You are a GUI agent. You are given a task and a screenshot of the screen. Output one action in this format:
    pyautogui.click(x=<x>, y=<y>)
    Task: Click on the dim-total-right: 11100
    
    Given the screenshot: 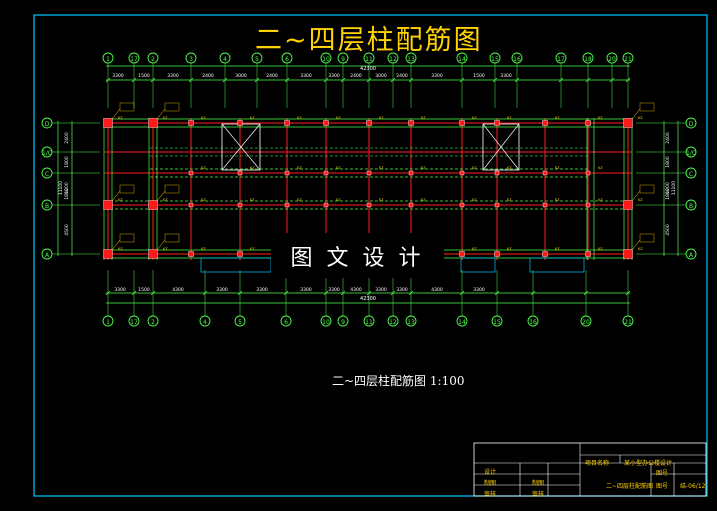 What is the action you would take?
    pyautogui.click(x=674, y=188)
    